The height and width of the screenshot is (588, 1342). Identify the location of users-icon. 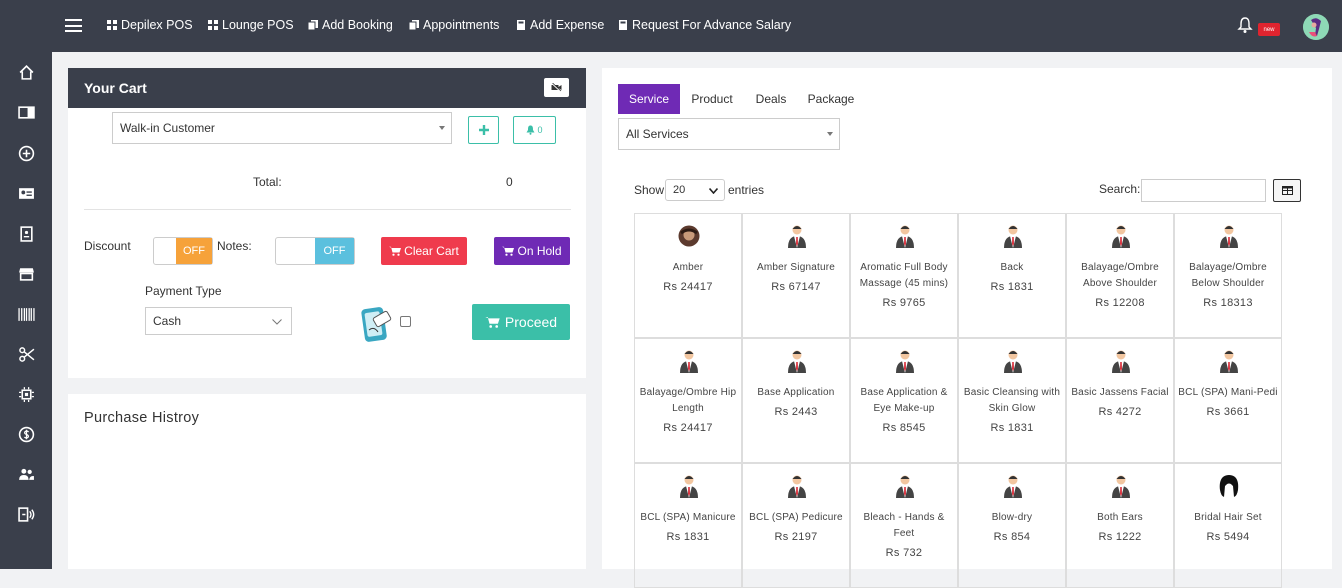
(26, 474).